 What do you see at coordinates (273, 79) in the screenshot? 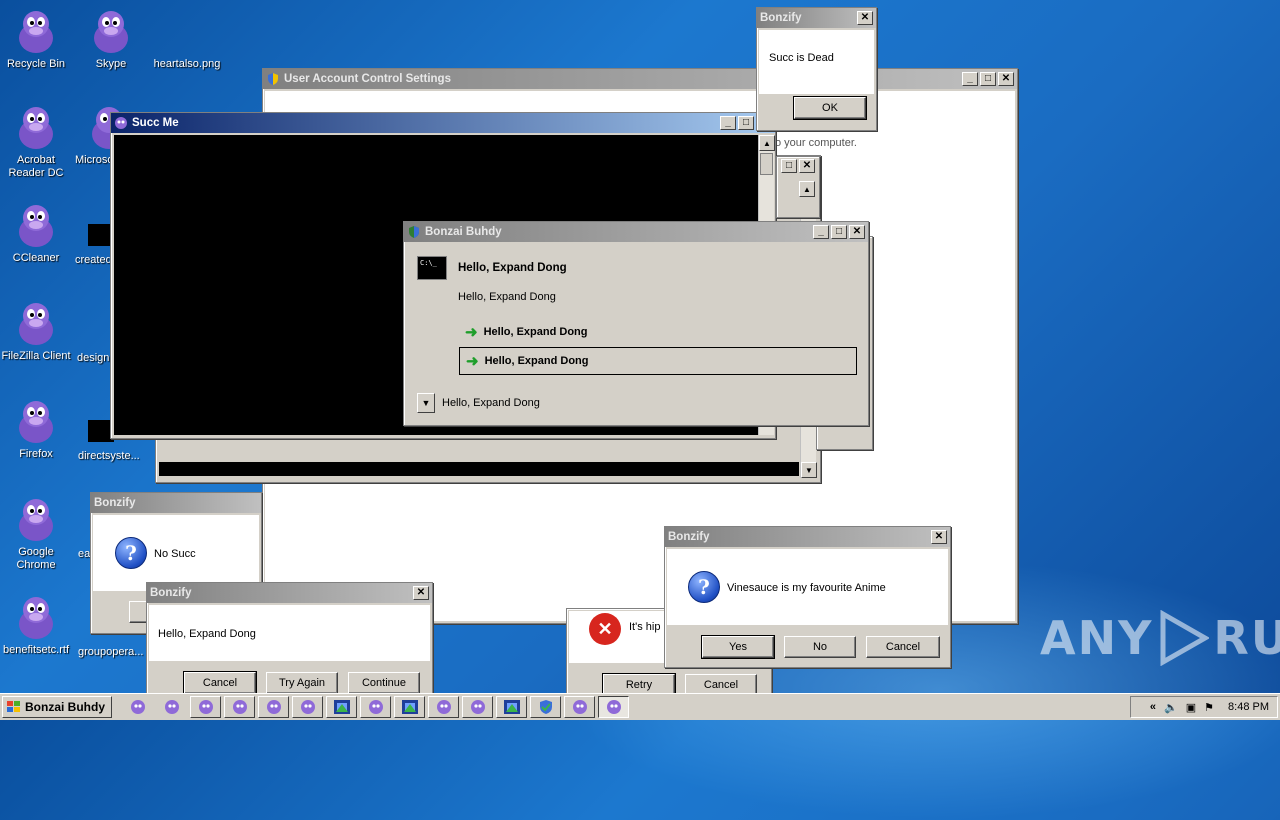
I see `shield-icon` at bounding box center [273, 79].